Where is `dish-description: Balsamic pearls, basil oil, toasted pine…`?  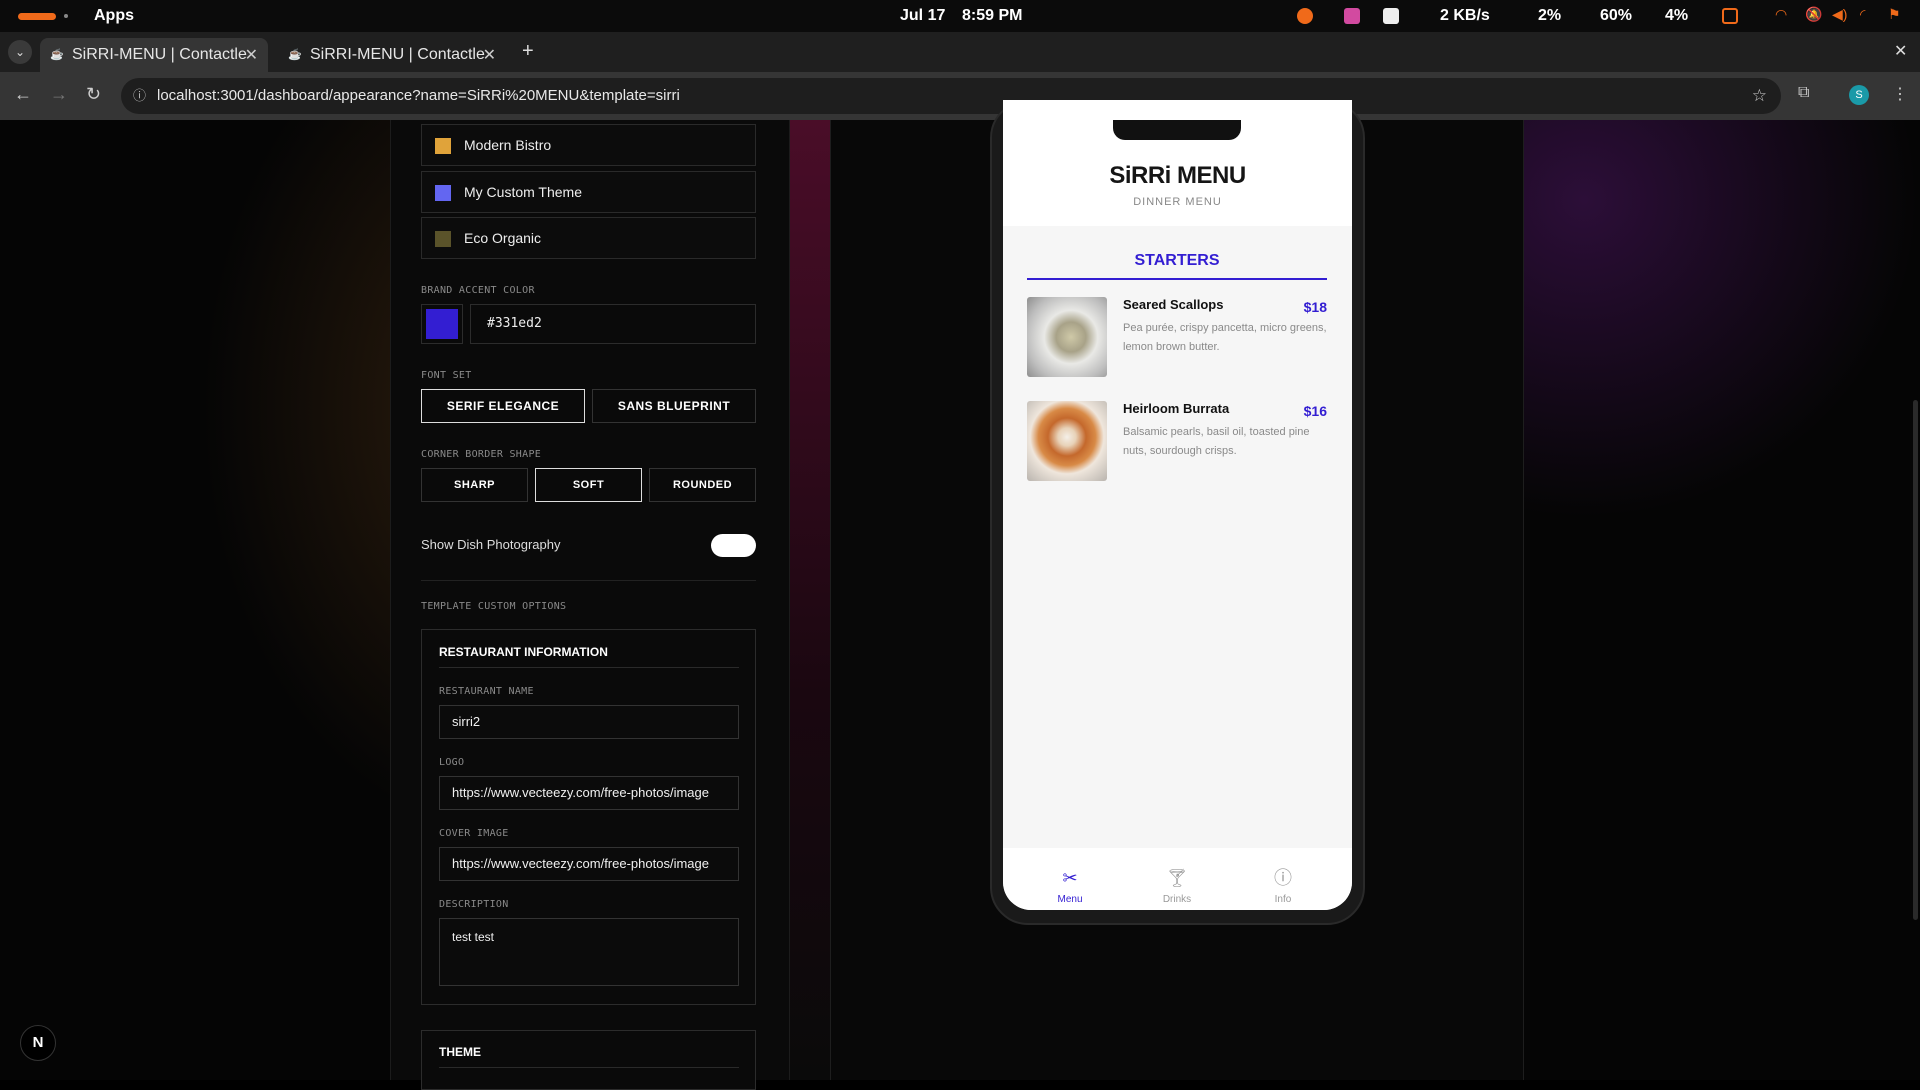 dish-description: Balsamic pearls, basil oil, toasted pine… is located at coordinates (1216, 441).